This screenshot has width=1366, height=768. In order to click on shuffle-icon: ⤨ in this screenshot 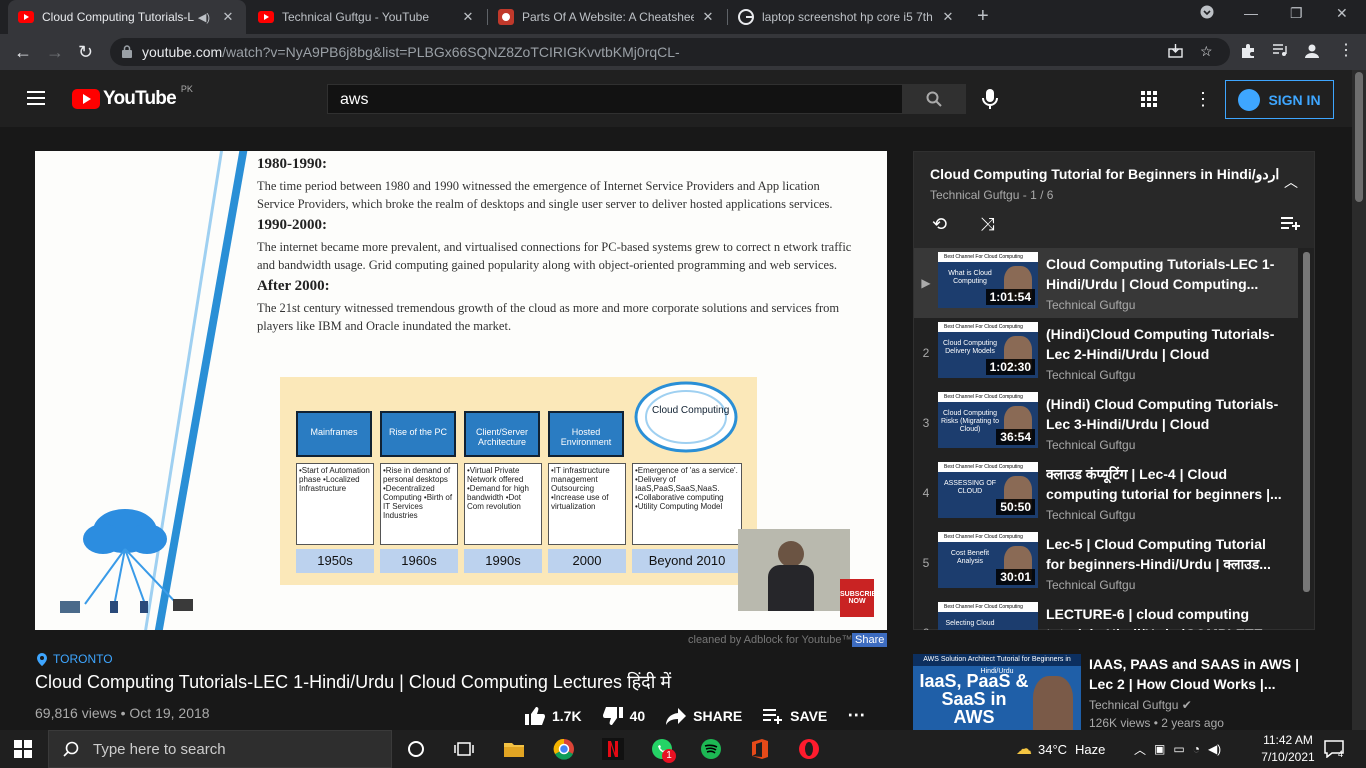, I will do `click(987, 224)`.